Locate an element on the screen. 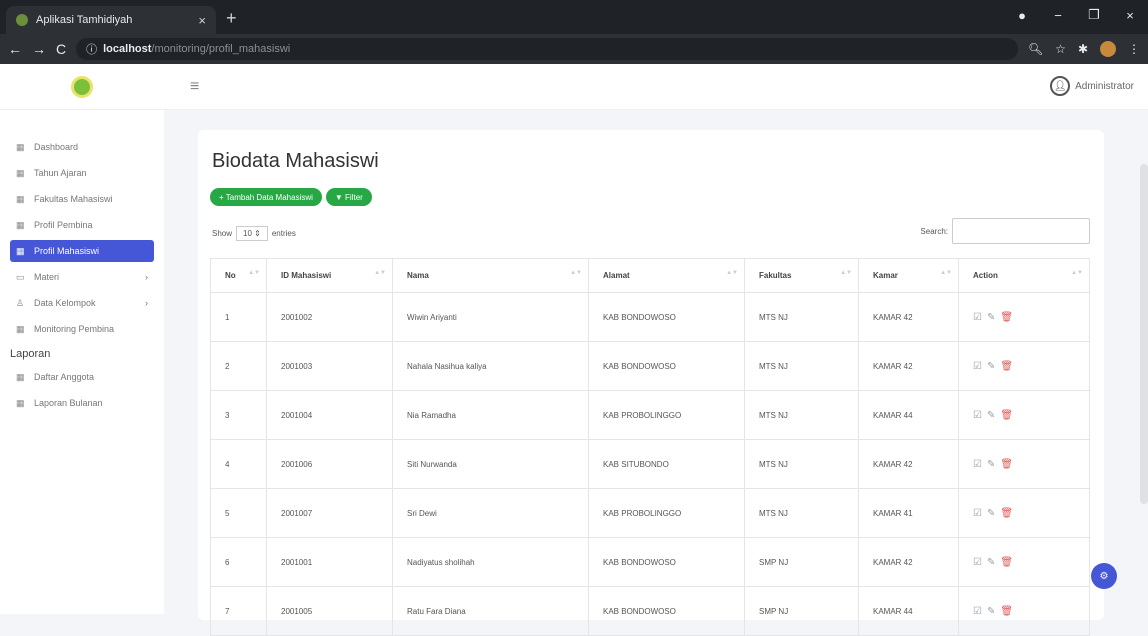  column-header-action: Action ▲▼ is located at coordinates (1024, 275).